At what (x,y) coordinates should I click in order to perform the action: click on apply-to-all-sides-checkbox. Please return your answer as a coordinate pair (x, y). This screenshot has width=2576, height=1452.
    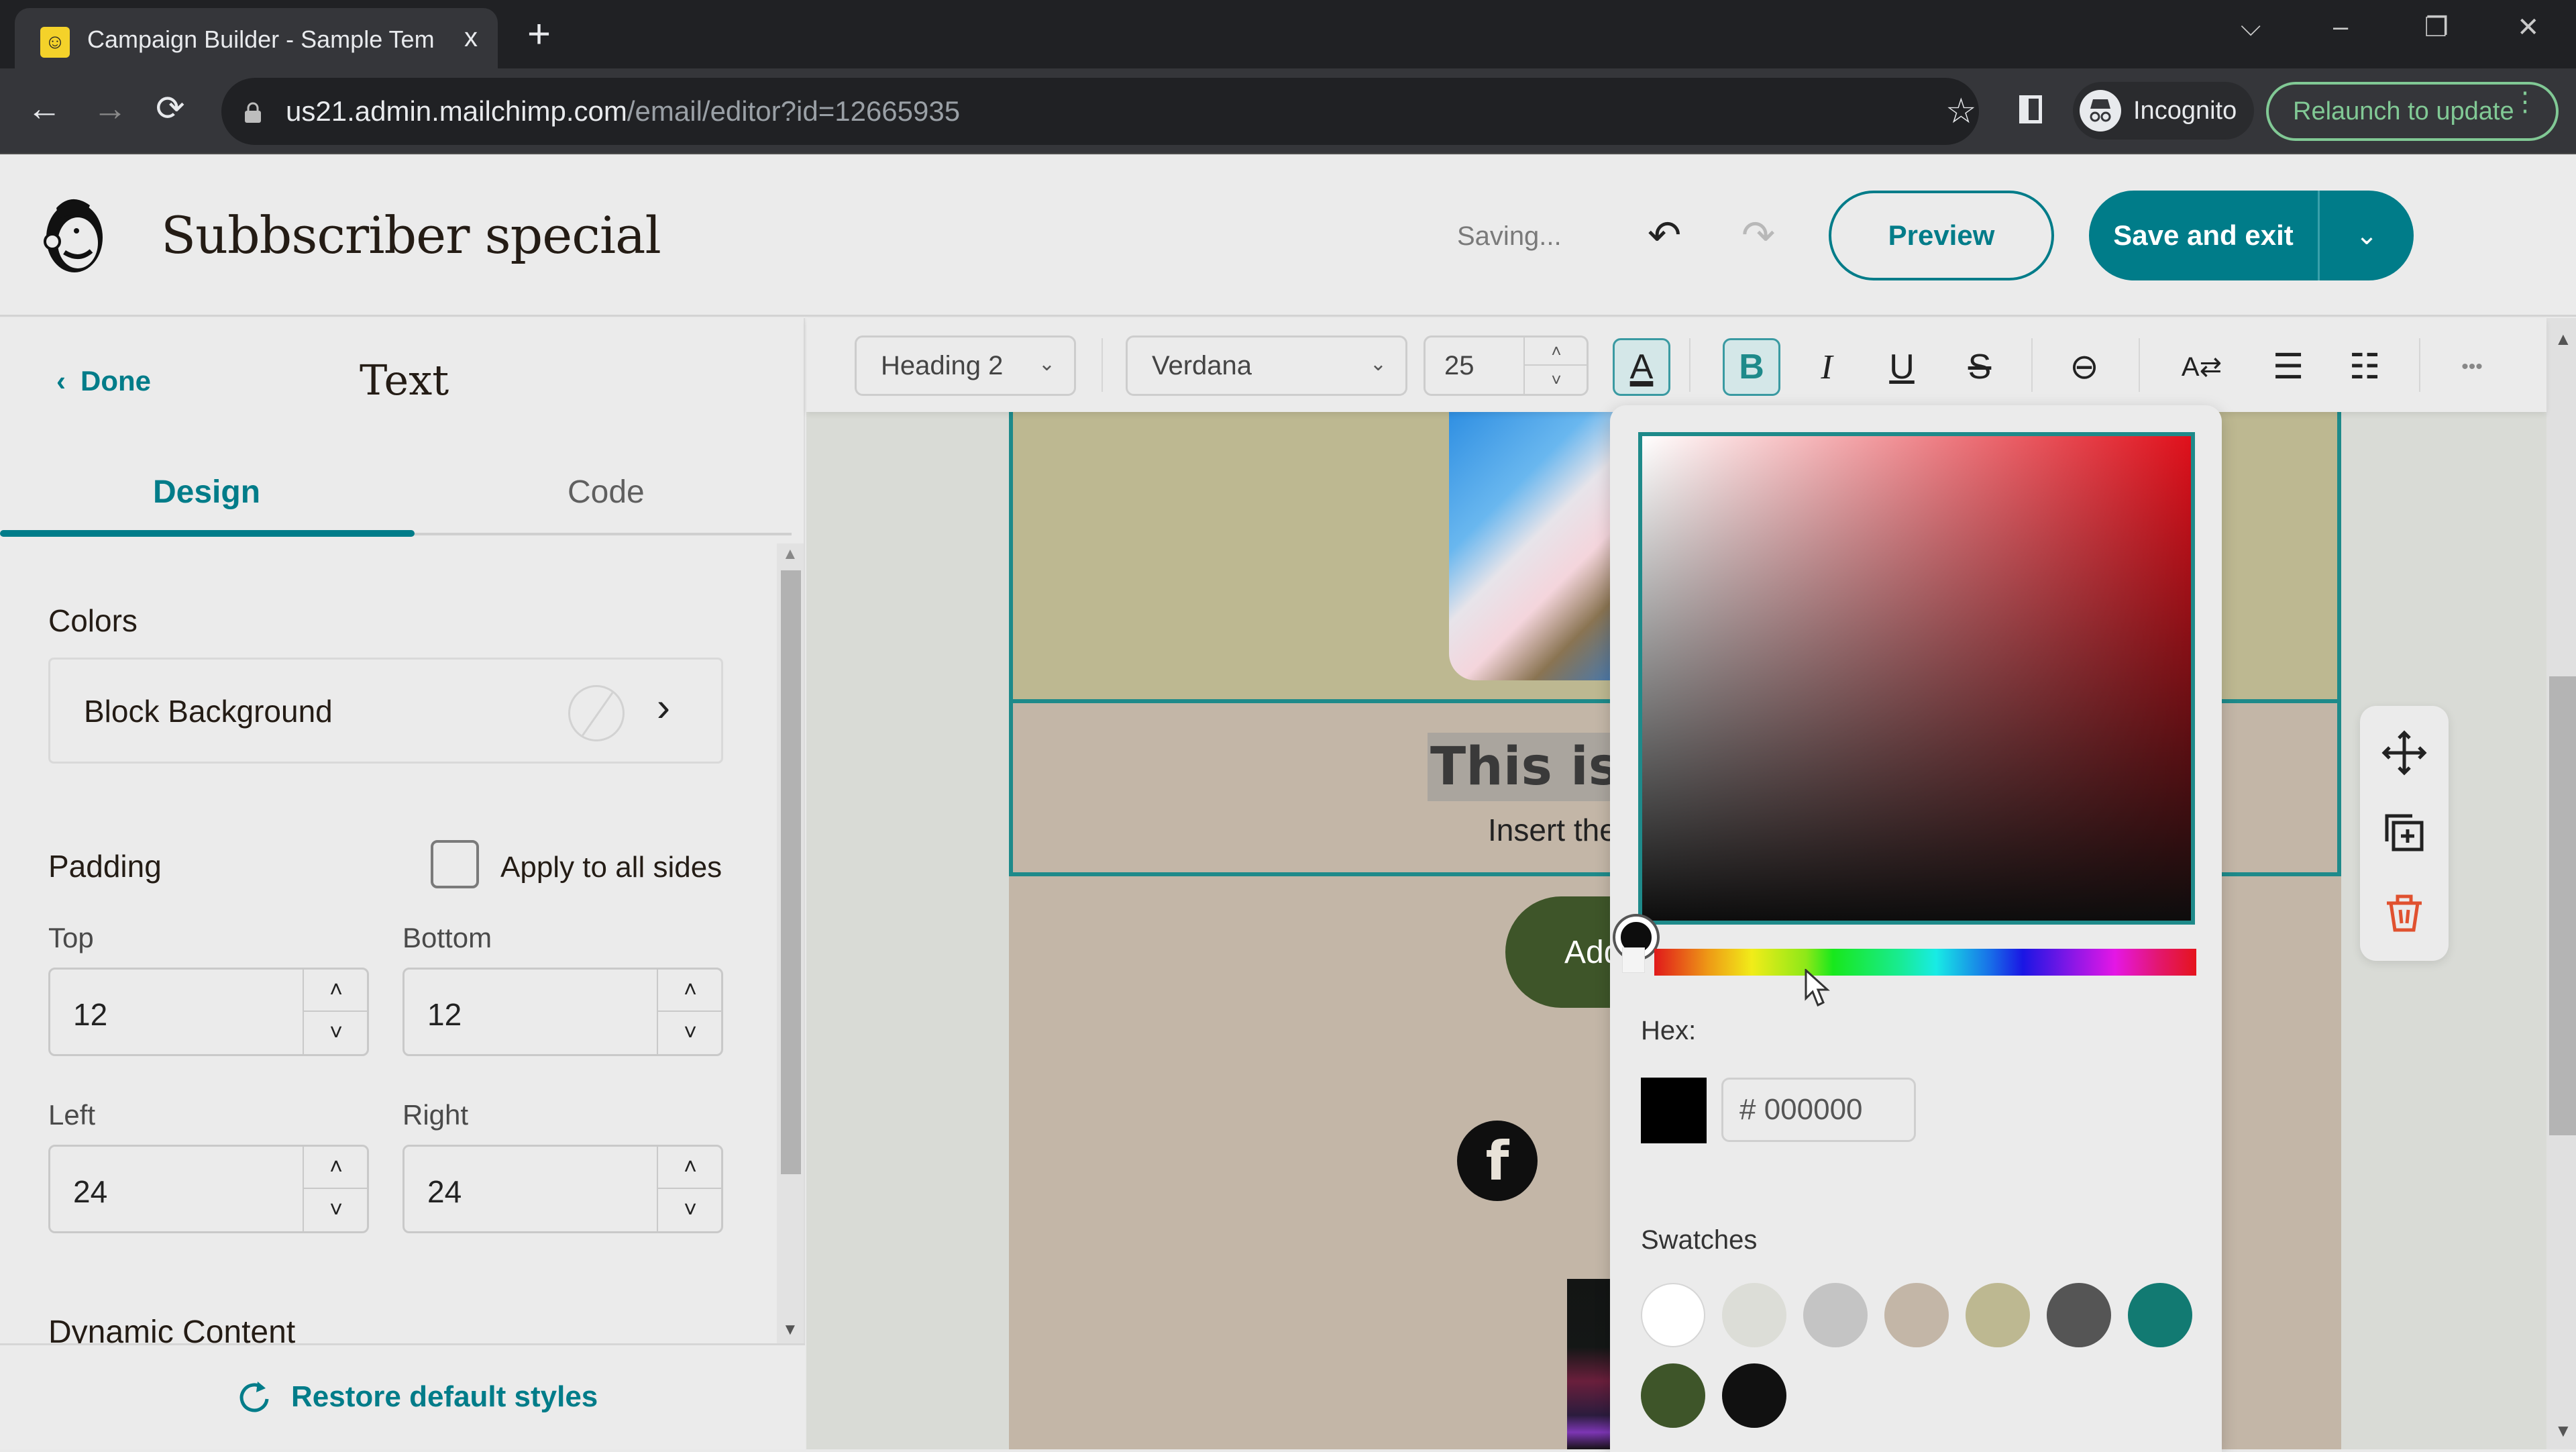
    Looking at the image, I should click on (455, 864).